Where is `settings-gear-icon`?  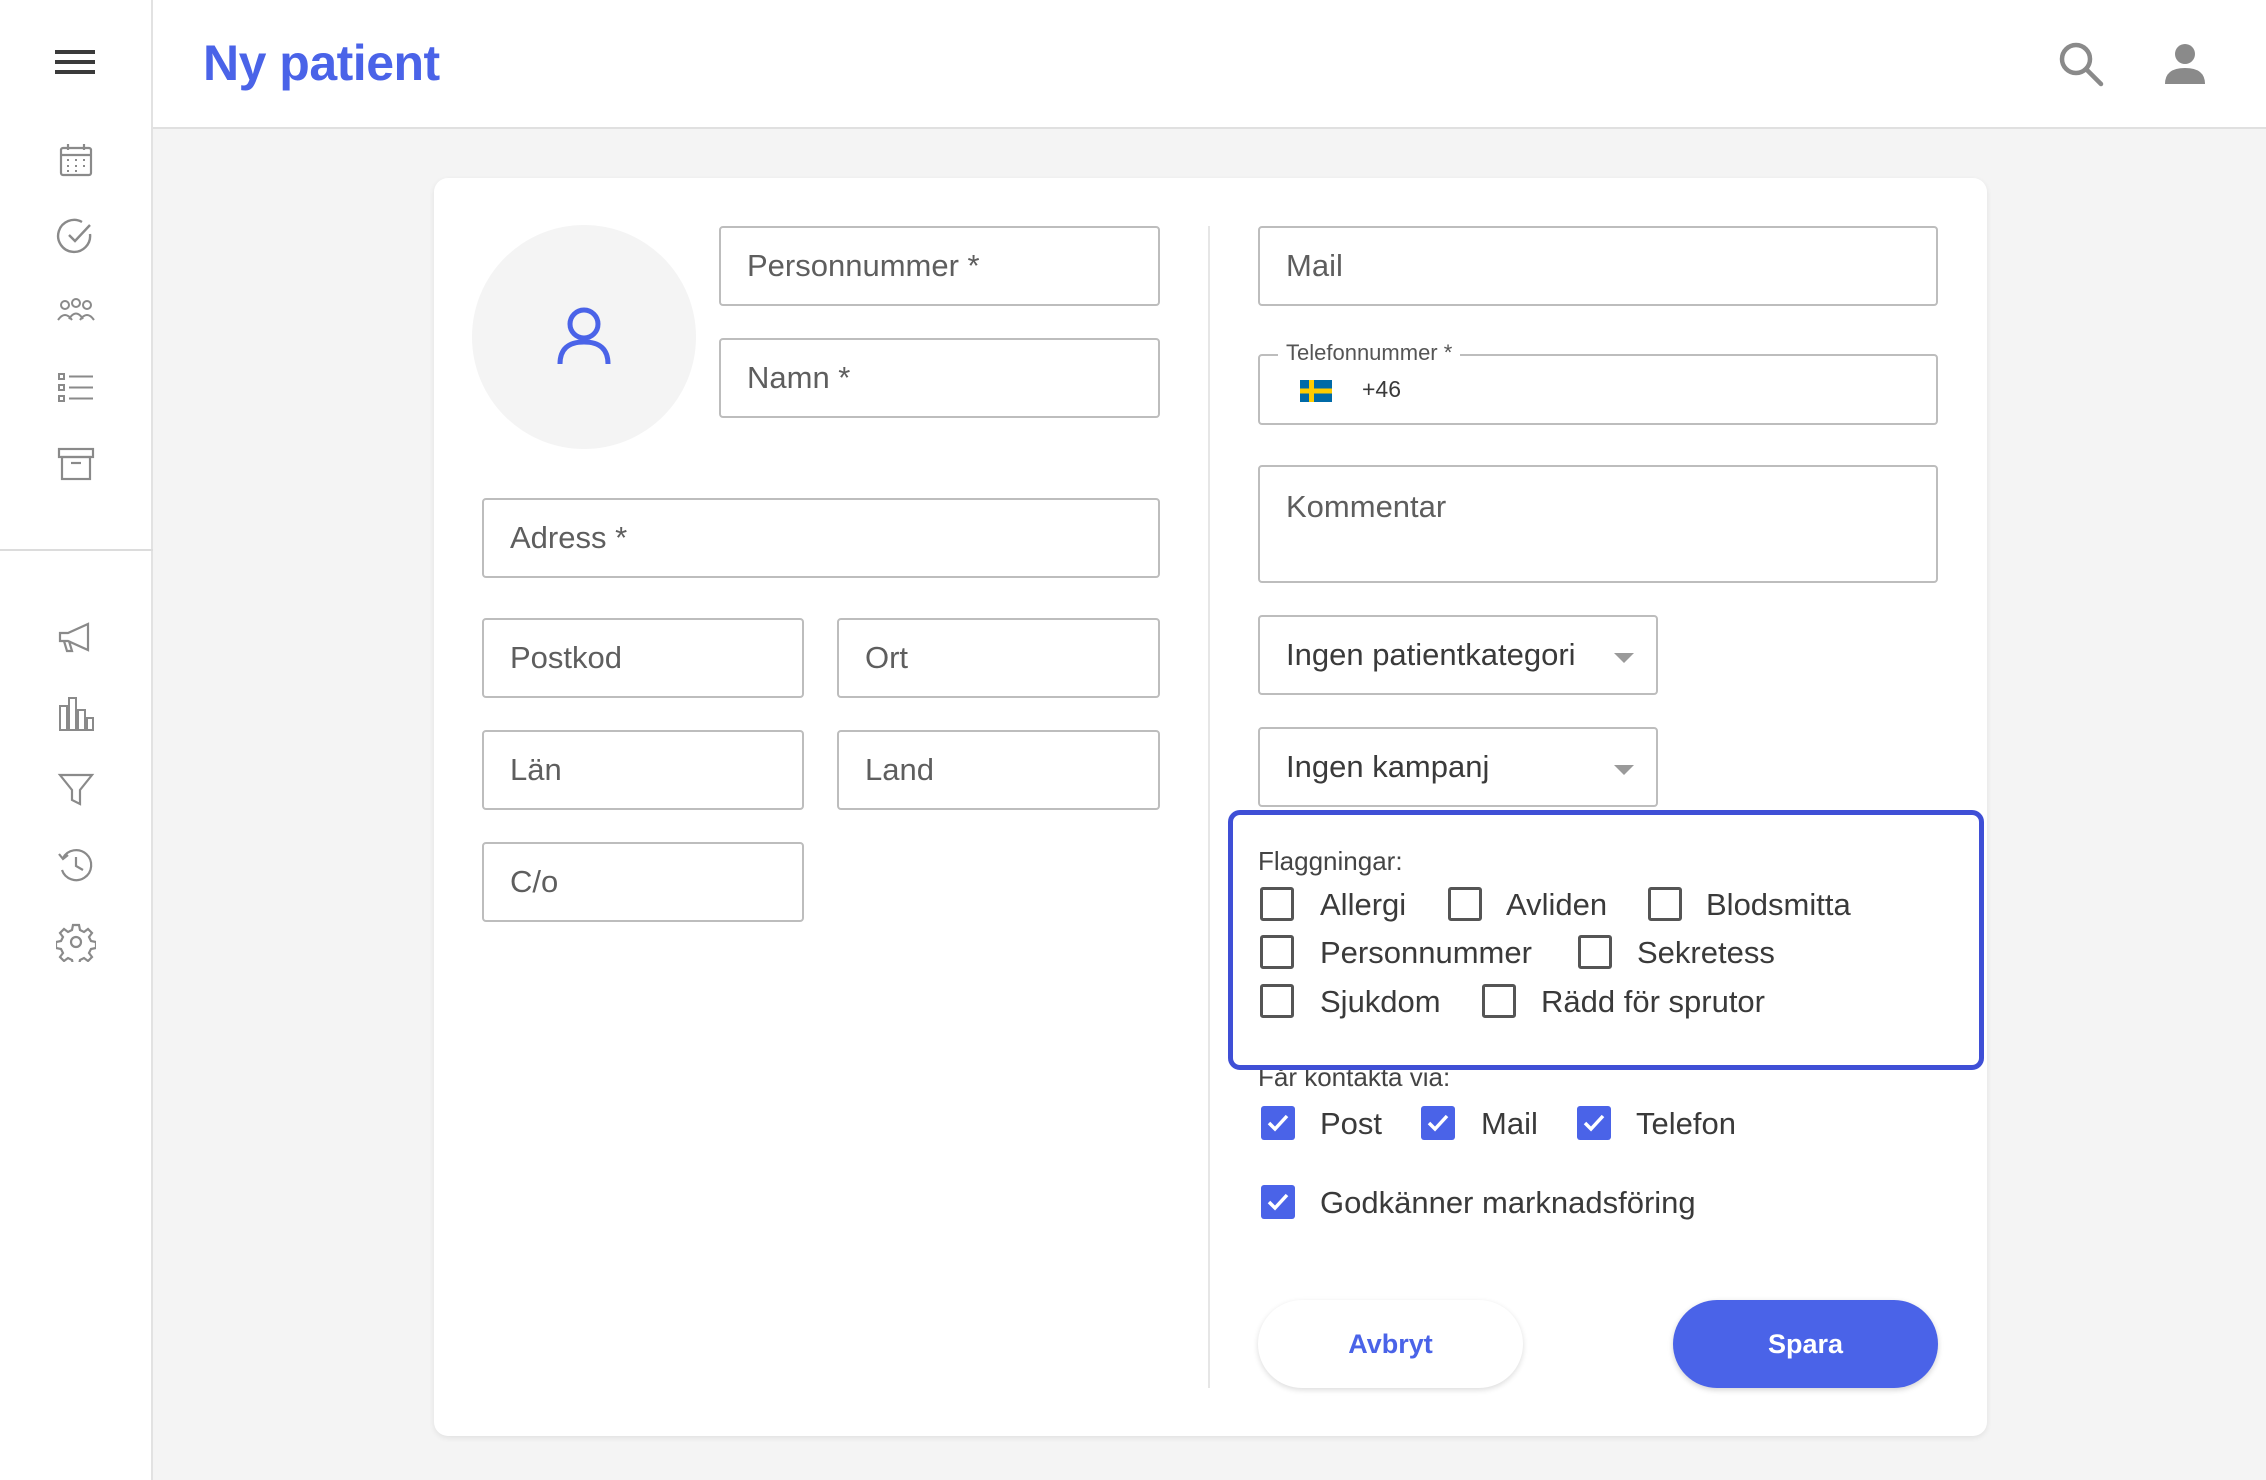 settings-gear-icon is located at coordinates (76, 942).